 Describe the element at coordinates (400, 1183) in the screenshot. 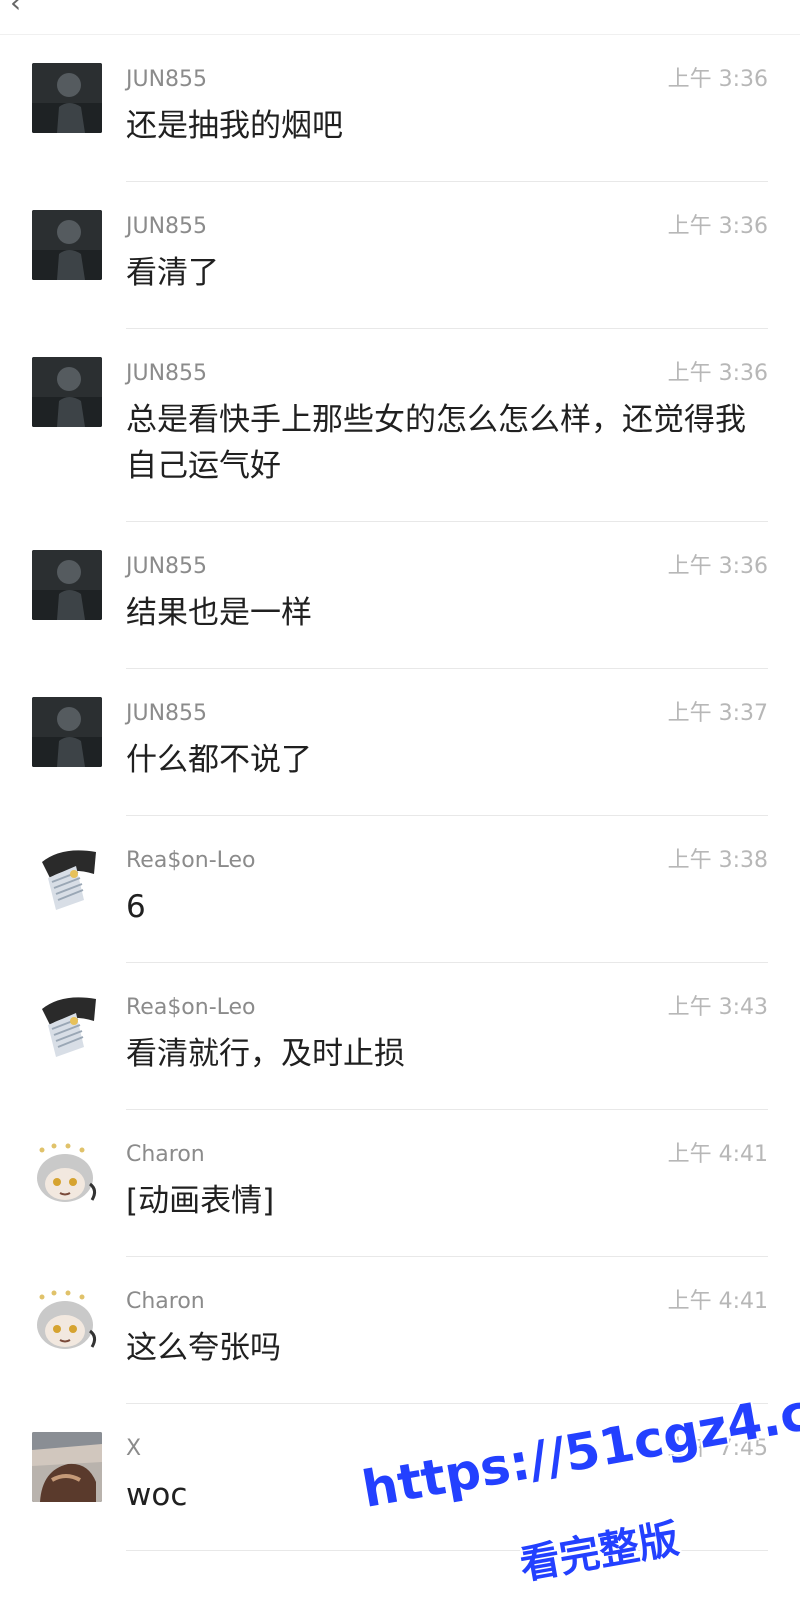

I see `message-item: Charon 上午 4:41 [动画表情]` at that location.